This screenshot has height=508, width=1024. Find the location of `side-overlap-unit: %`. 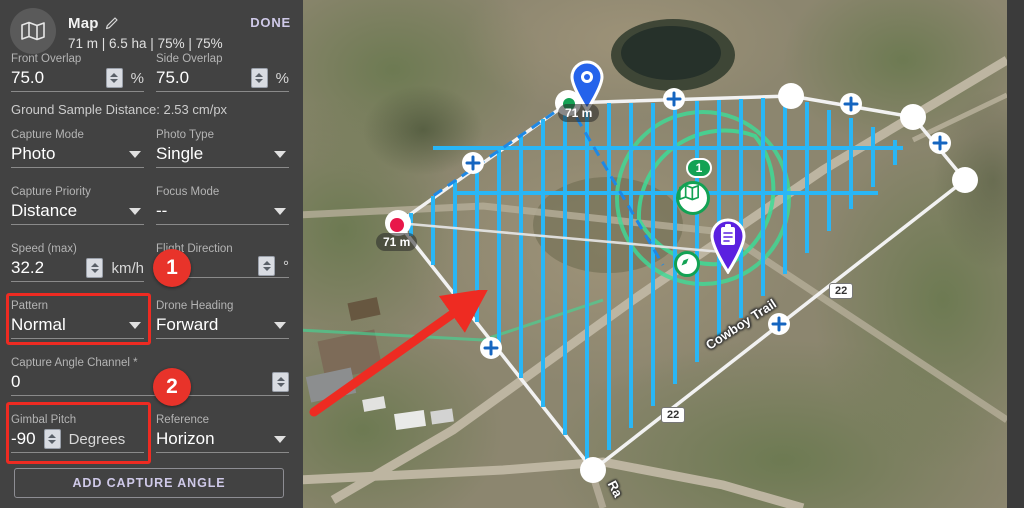

side-overlap-unit: % is located at coordinates (282, 78).